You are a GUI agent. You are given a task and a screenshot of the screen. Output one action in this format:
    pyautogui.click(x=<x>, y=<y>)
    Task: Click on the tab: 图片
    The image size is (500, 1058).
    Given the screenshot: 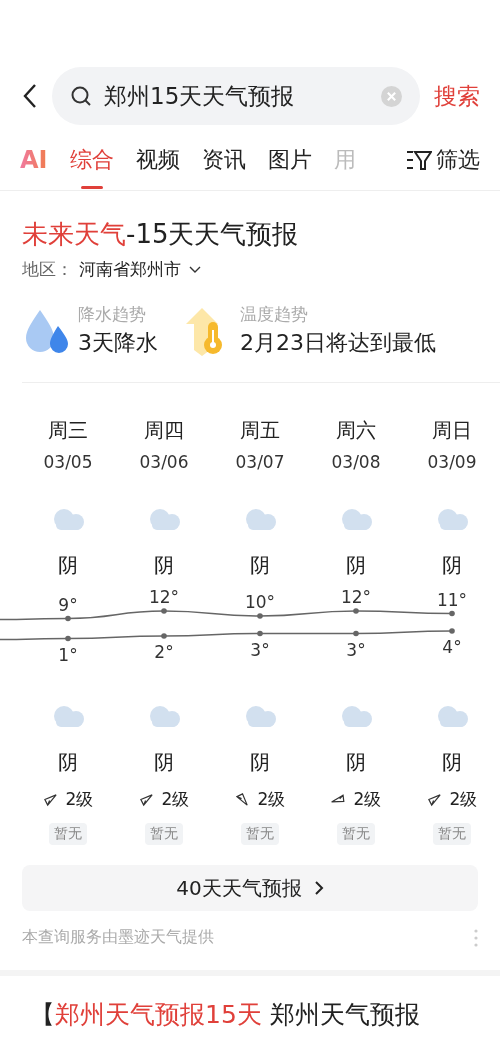 What is the action you would take?
    pyautogui.click(x=289, y=160)
    